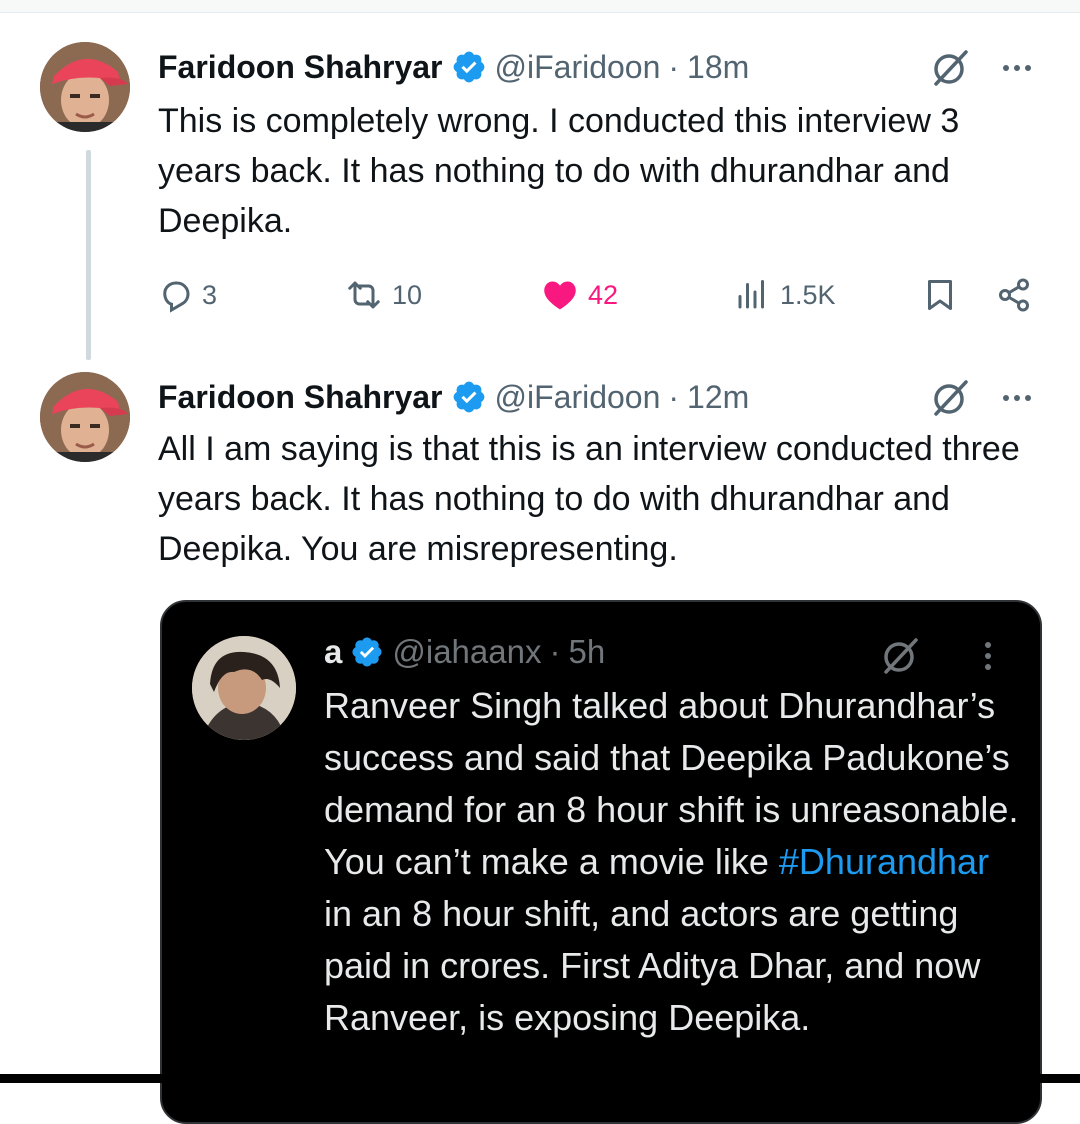 Image resolution: width=1080 pixels, height=1124 pixels. What do you see at coordinates (586, 652) in the screenshot?
I see `timestamp: 5h` at bounding box center [586, 652].